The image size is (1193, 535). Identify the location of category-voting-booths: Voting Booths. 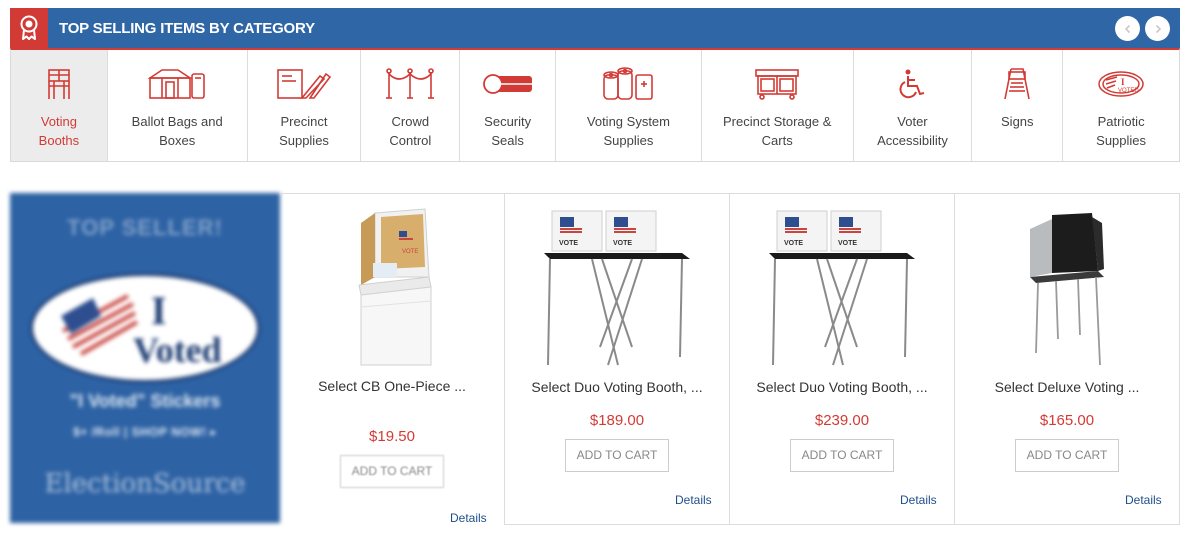
(59, 105).